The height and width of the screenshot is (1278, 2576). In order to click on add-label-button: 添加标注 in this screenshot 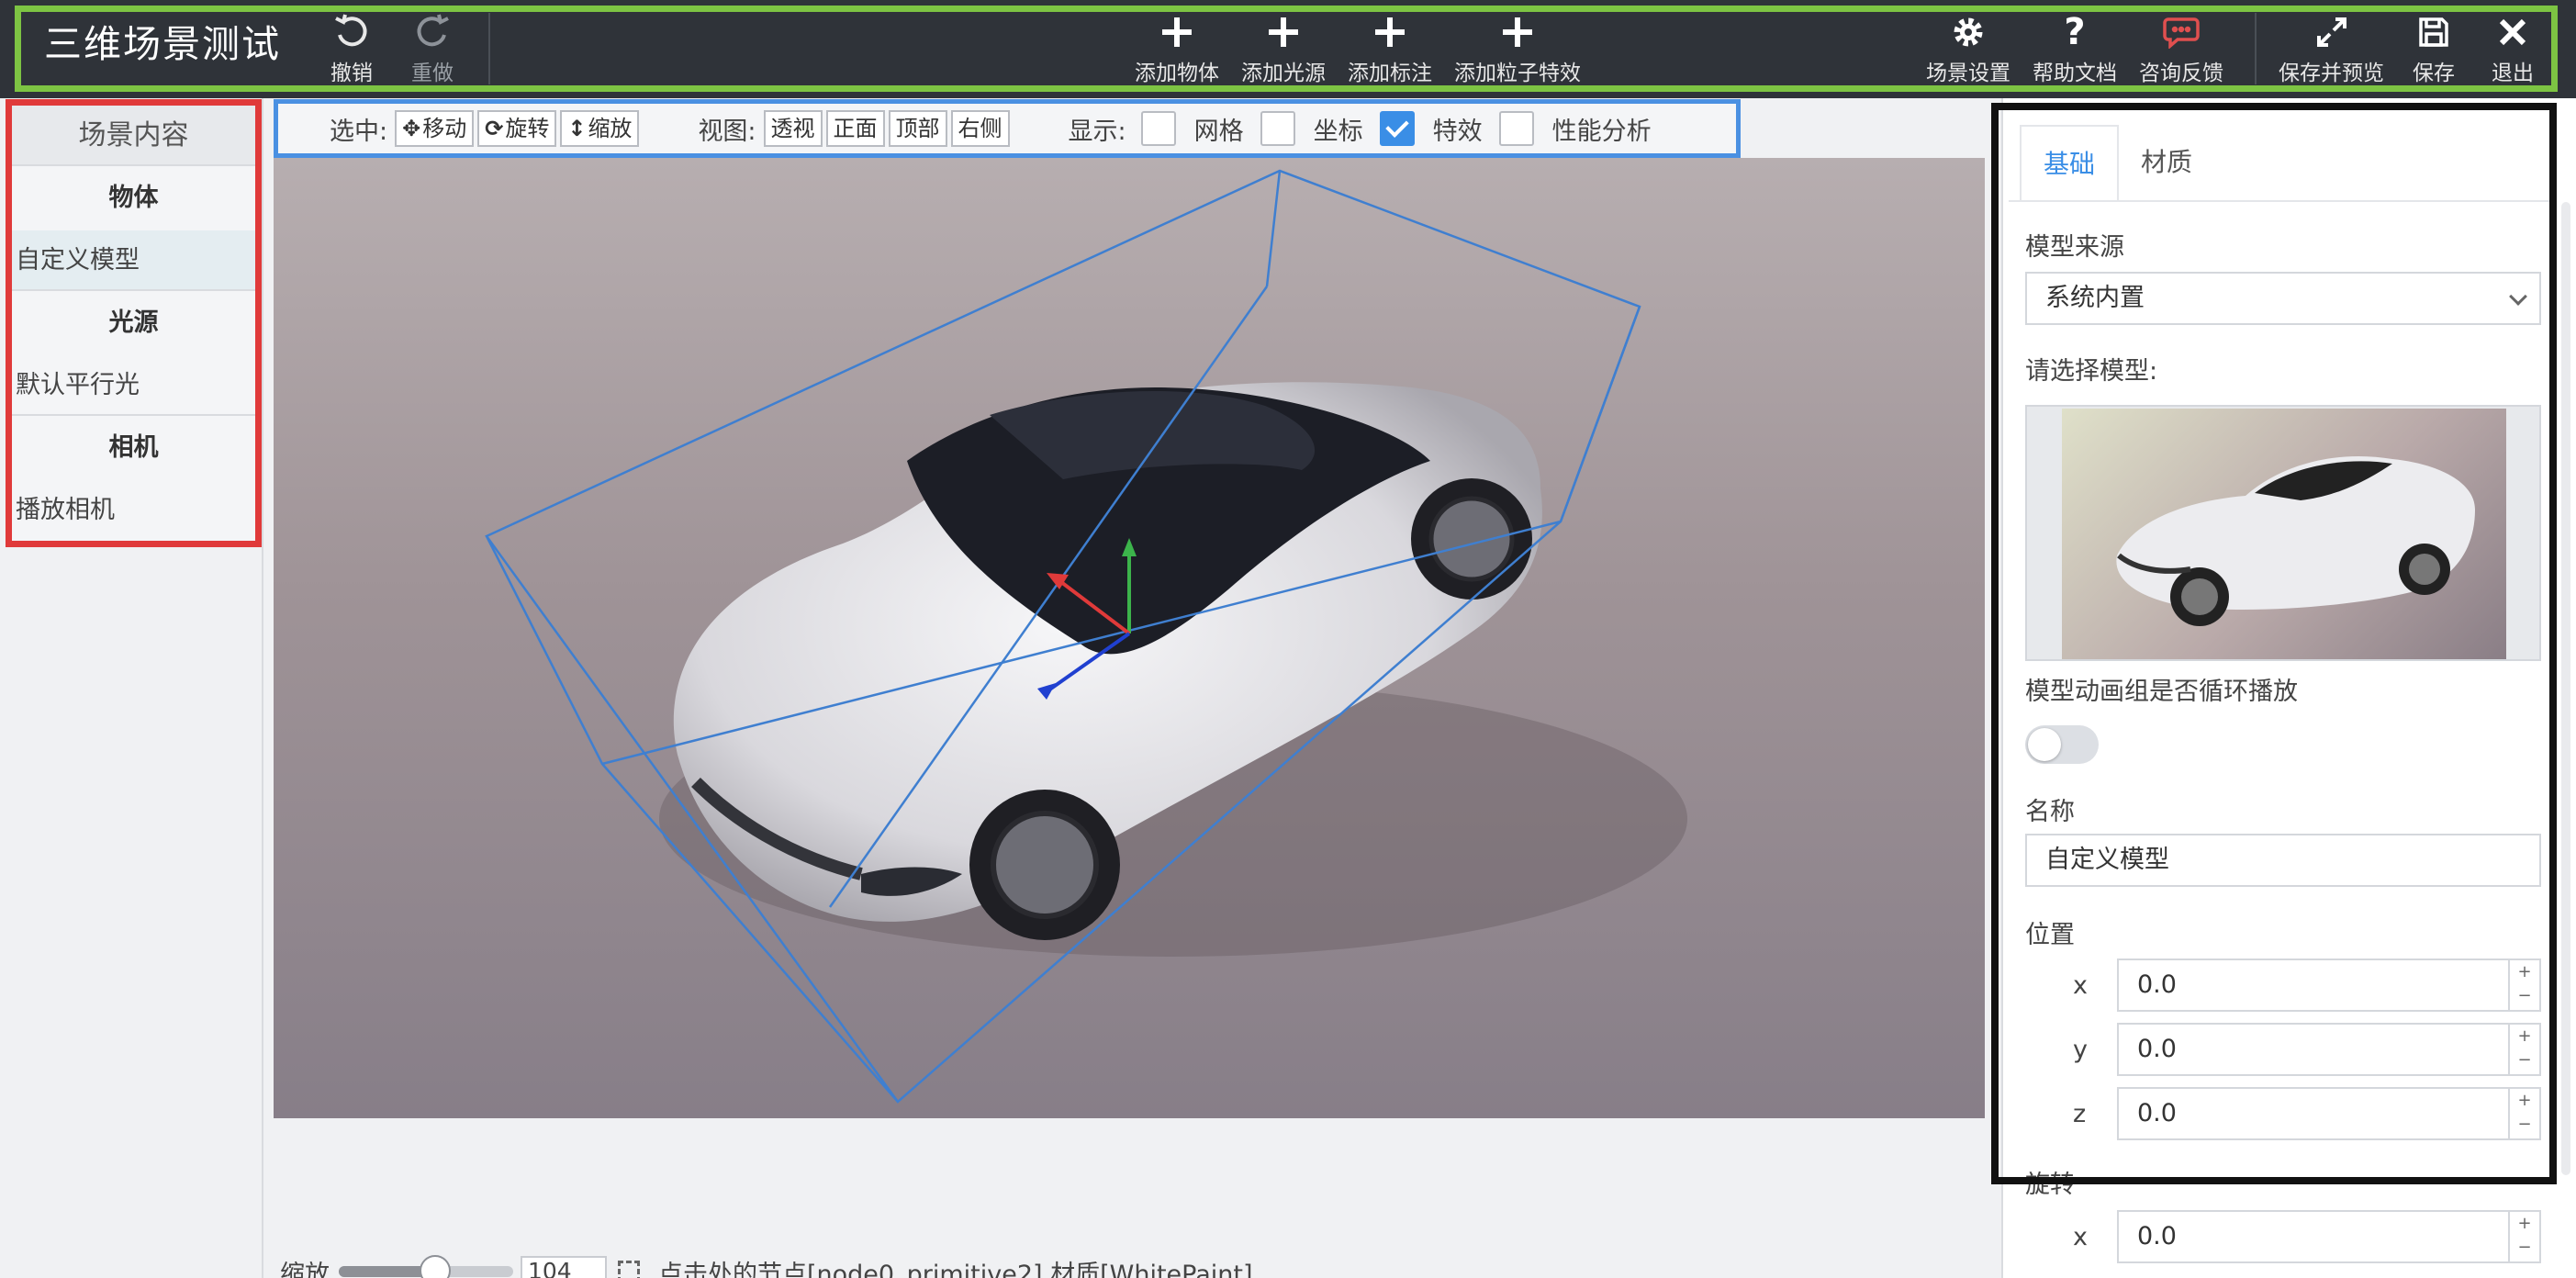, I will do `click(1390, 48)`.